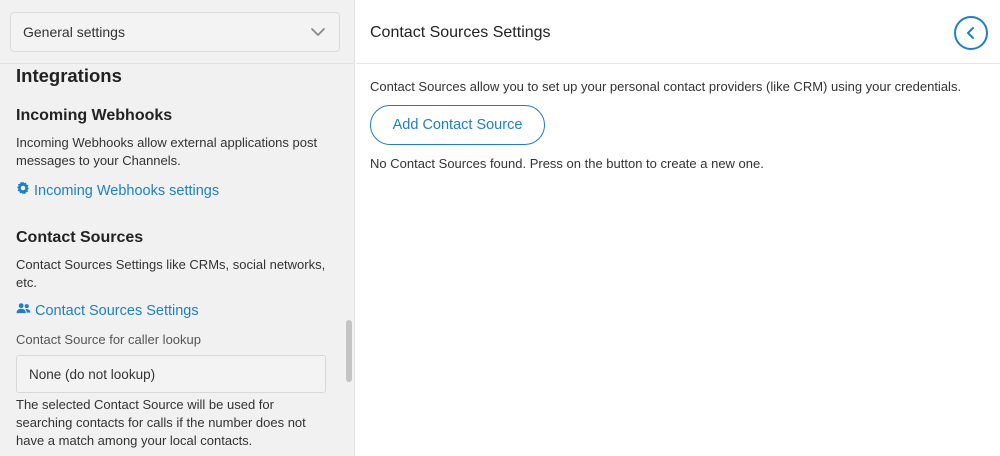 Image resolution: width=1000 pixels, height=456 pixels. I want to click on contact-sources-settings-link: Contact Sources Settings, so click(175, 311).